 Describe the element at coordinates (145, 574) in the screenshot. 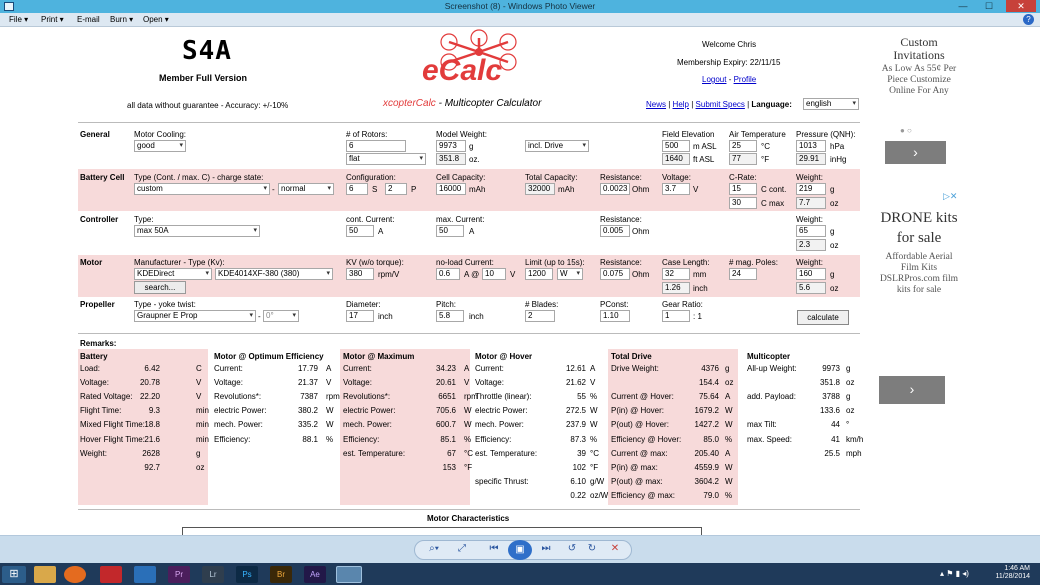

I see `mail-icon` at that location.